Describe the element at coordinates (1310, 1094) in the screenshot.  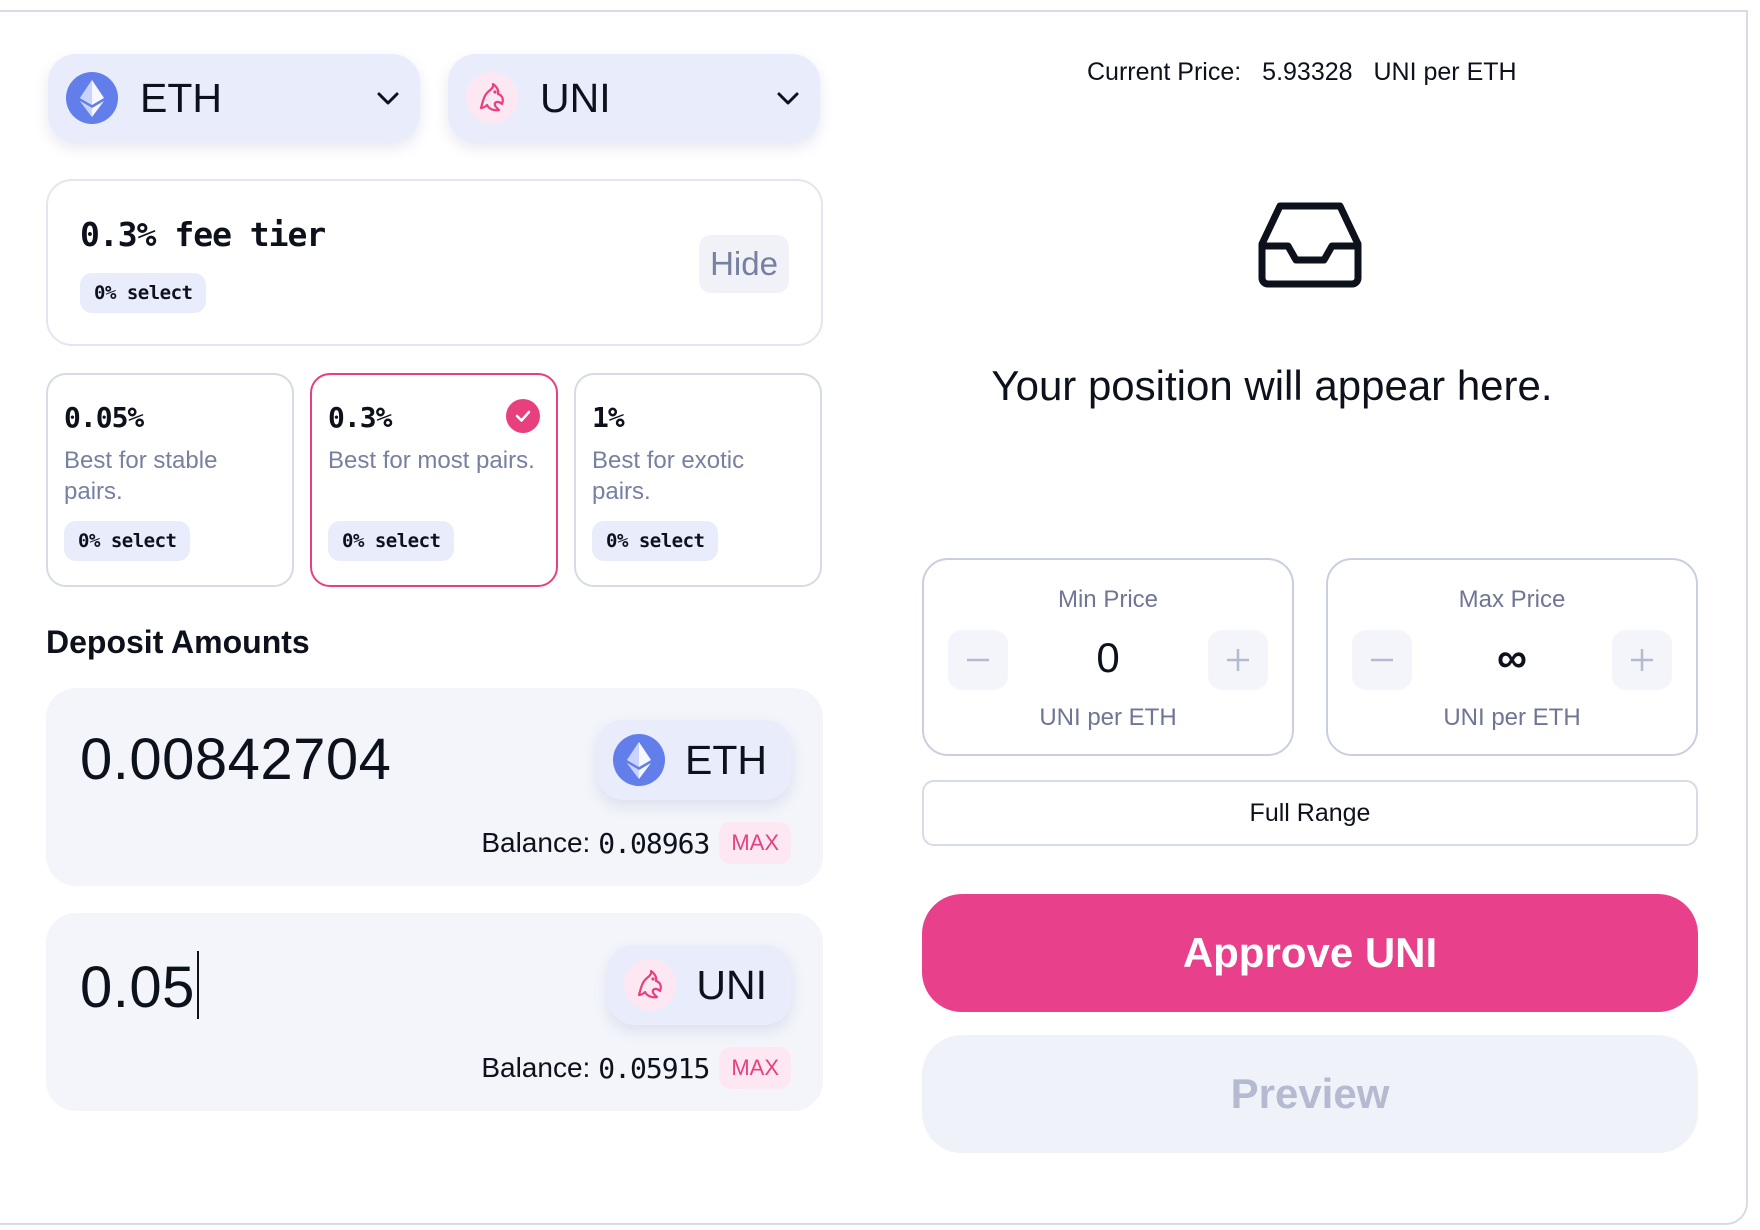
I see `preview-button: Preview` at that location.